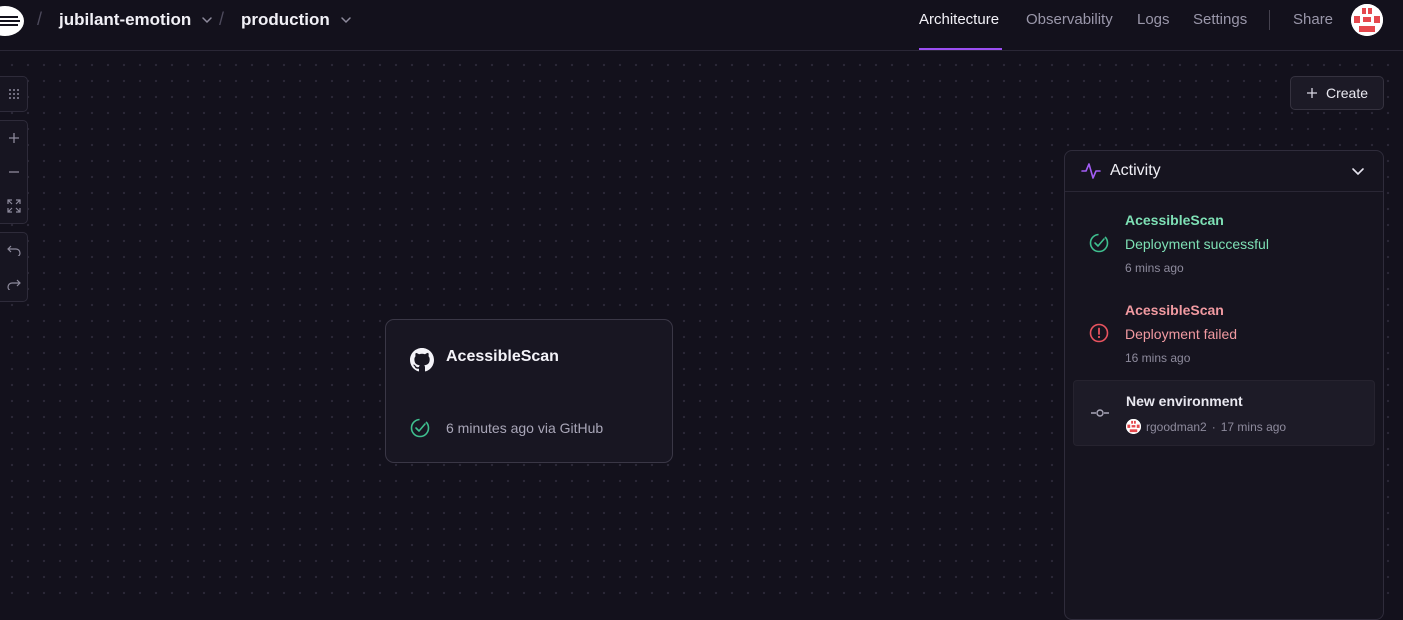 The image size is (1403, 620). I want to click on tab-architecture: Architecture, so click(959, 19).